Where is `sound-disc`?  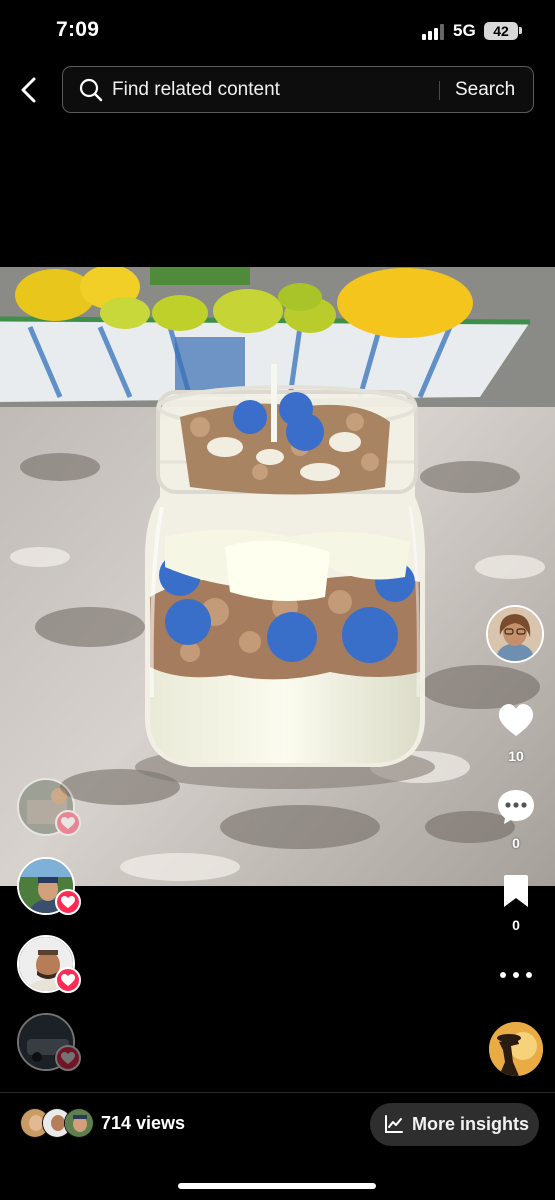 sound-disc is located at coordinates (516, 1049).